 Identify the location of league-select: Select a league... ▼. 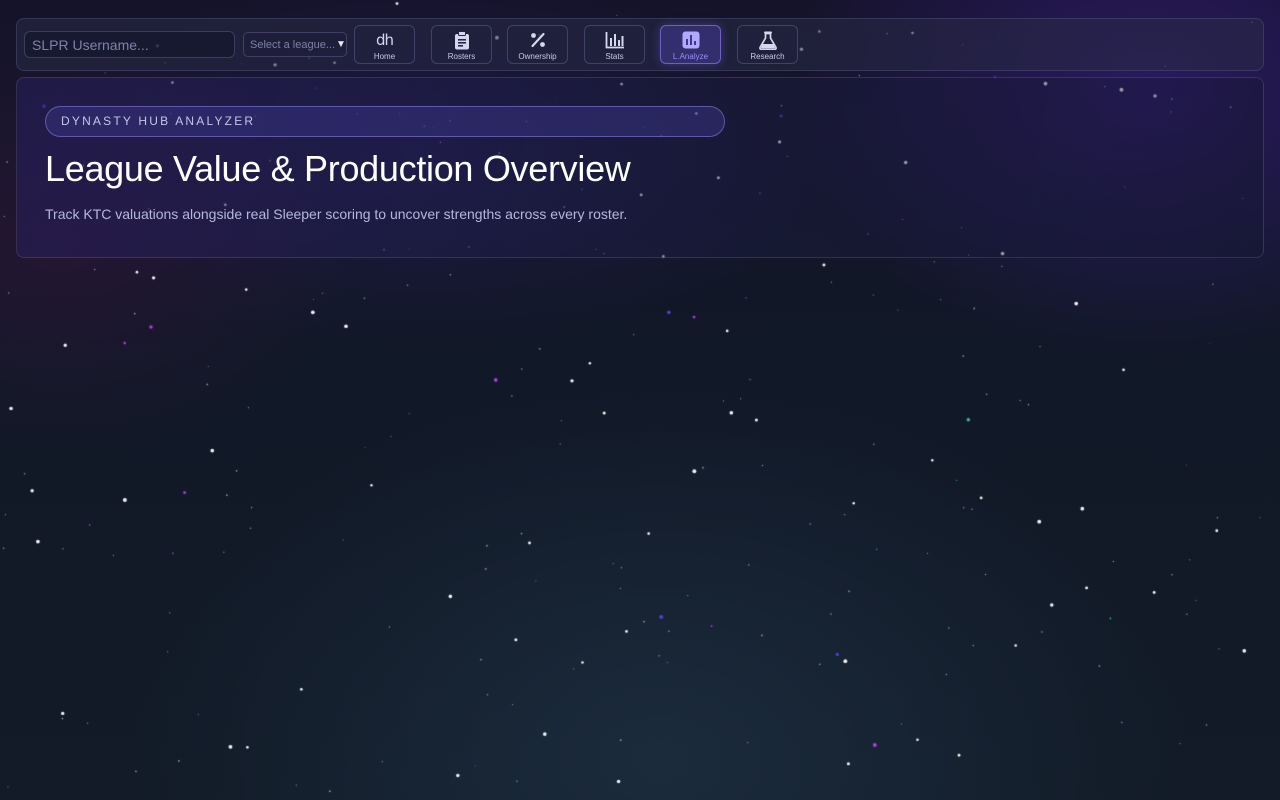
(295, 44).